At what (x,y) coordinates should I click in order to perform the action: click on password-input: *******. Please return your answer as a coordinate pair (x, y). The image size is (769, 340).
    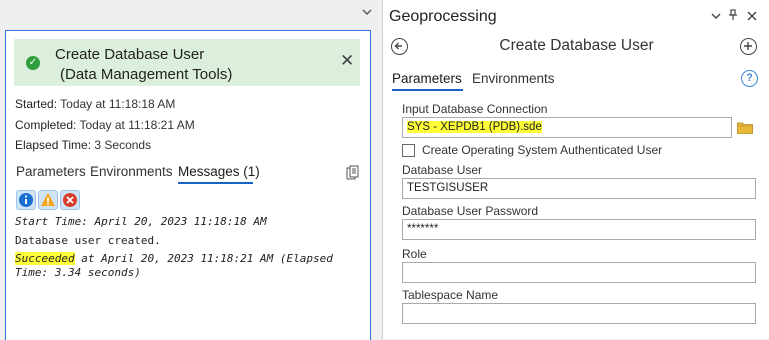
    Looking at the image, I should click on (579, 229).